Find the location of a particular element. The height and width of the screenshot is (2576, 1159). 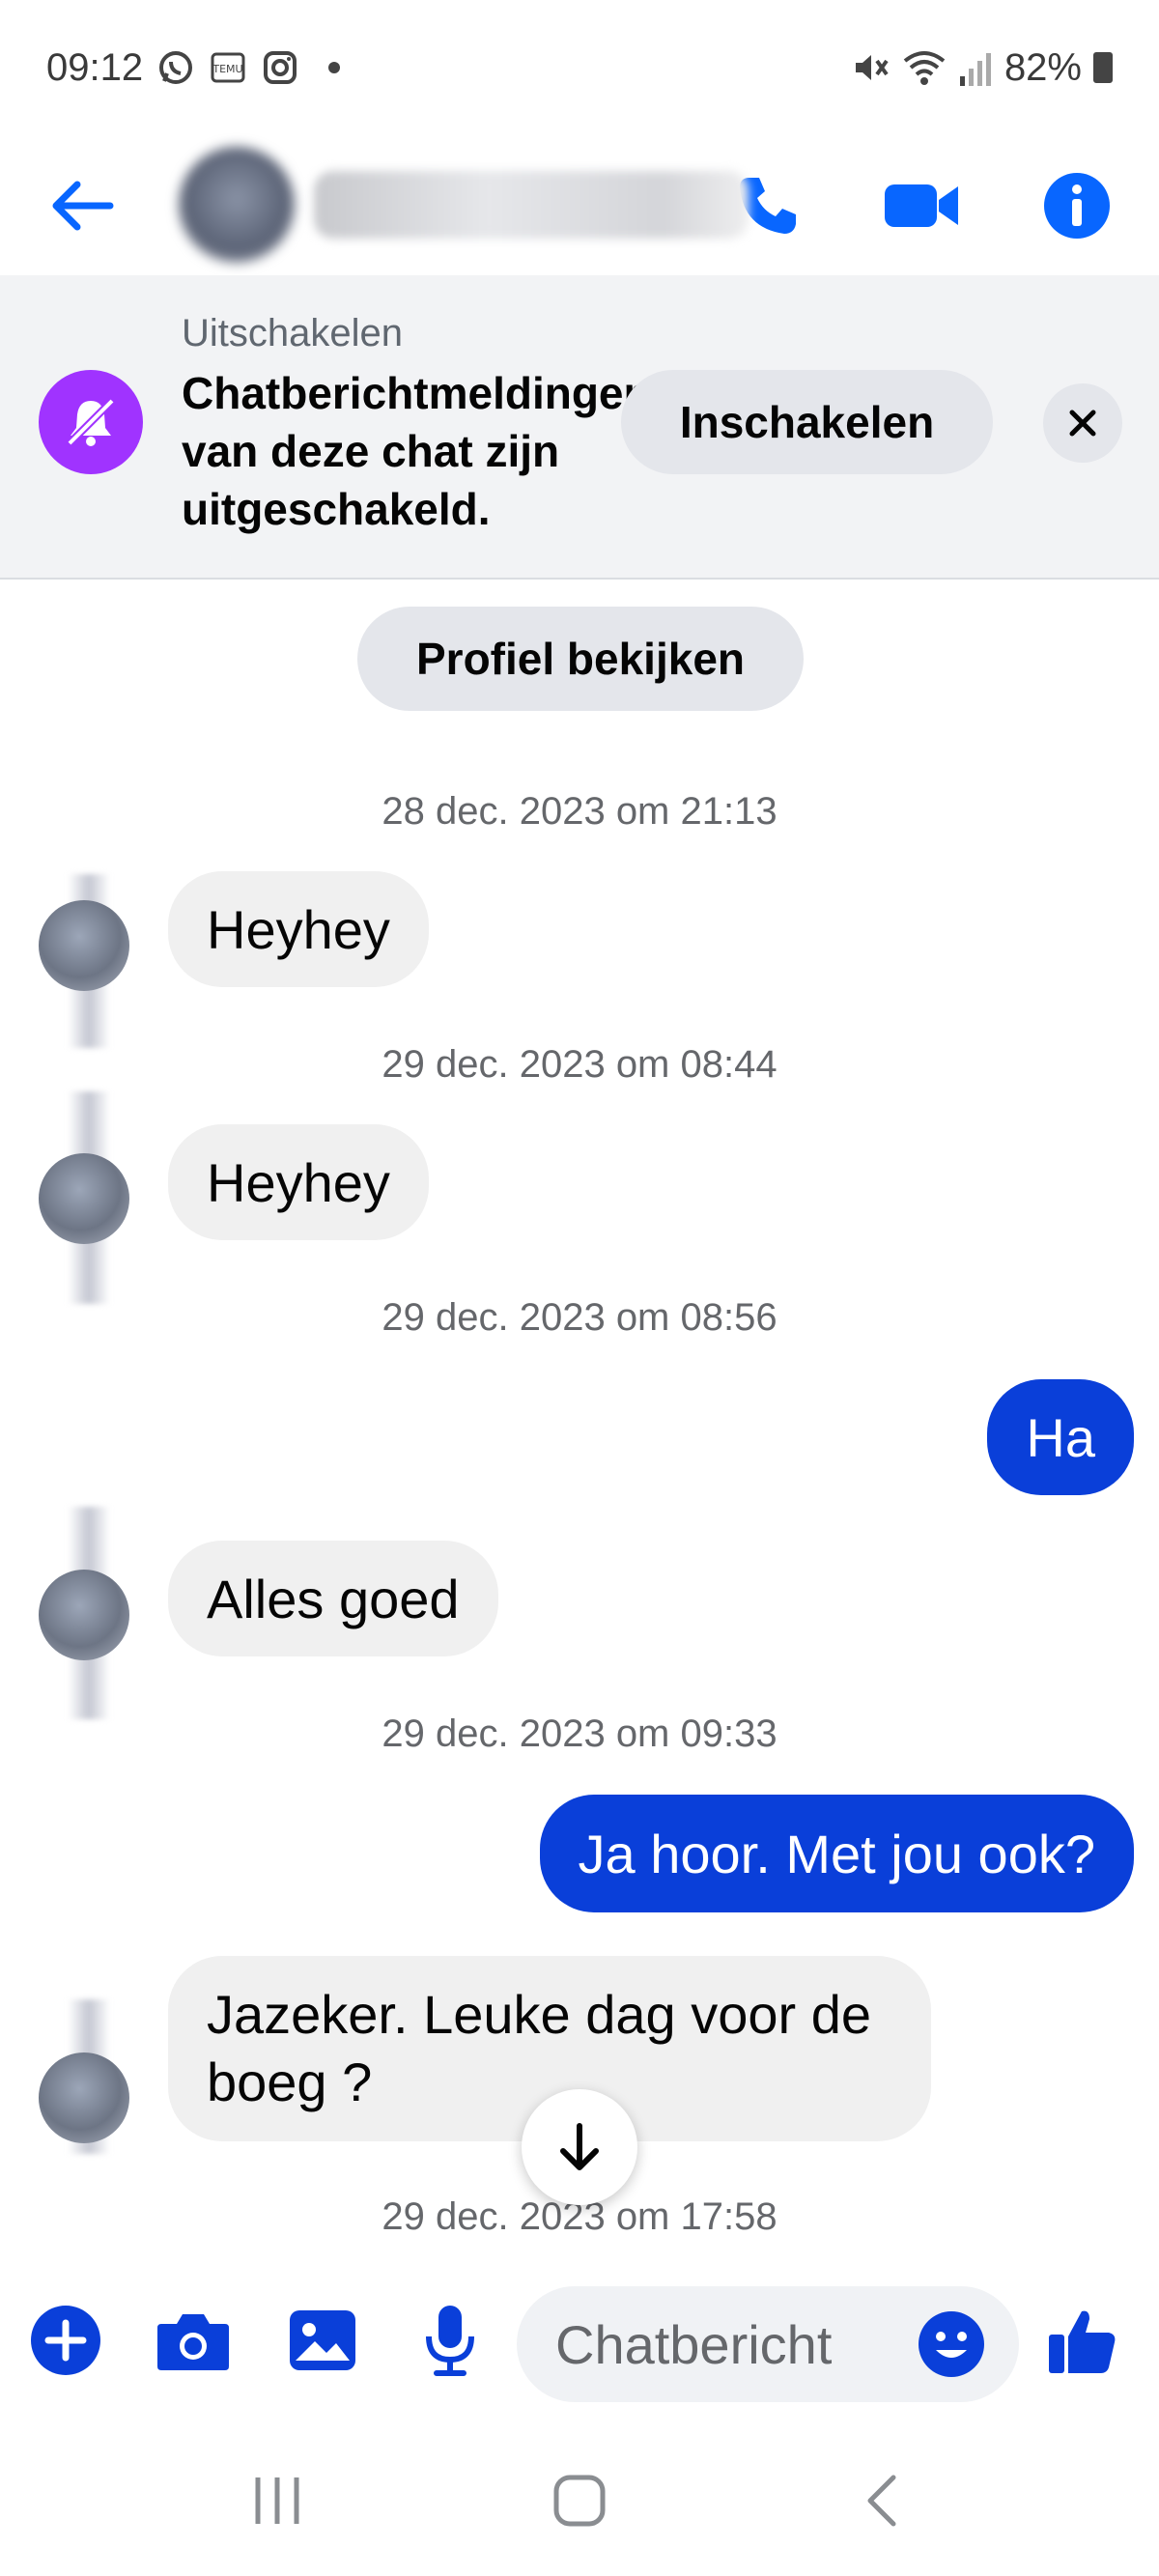

banner-title: Uitschakelen is located at coordinates (293, 333).